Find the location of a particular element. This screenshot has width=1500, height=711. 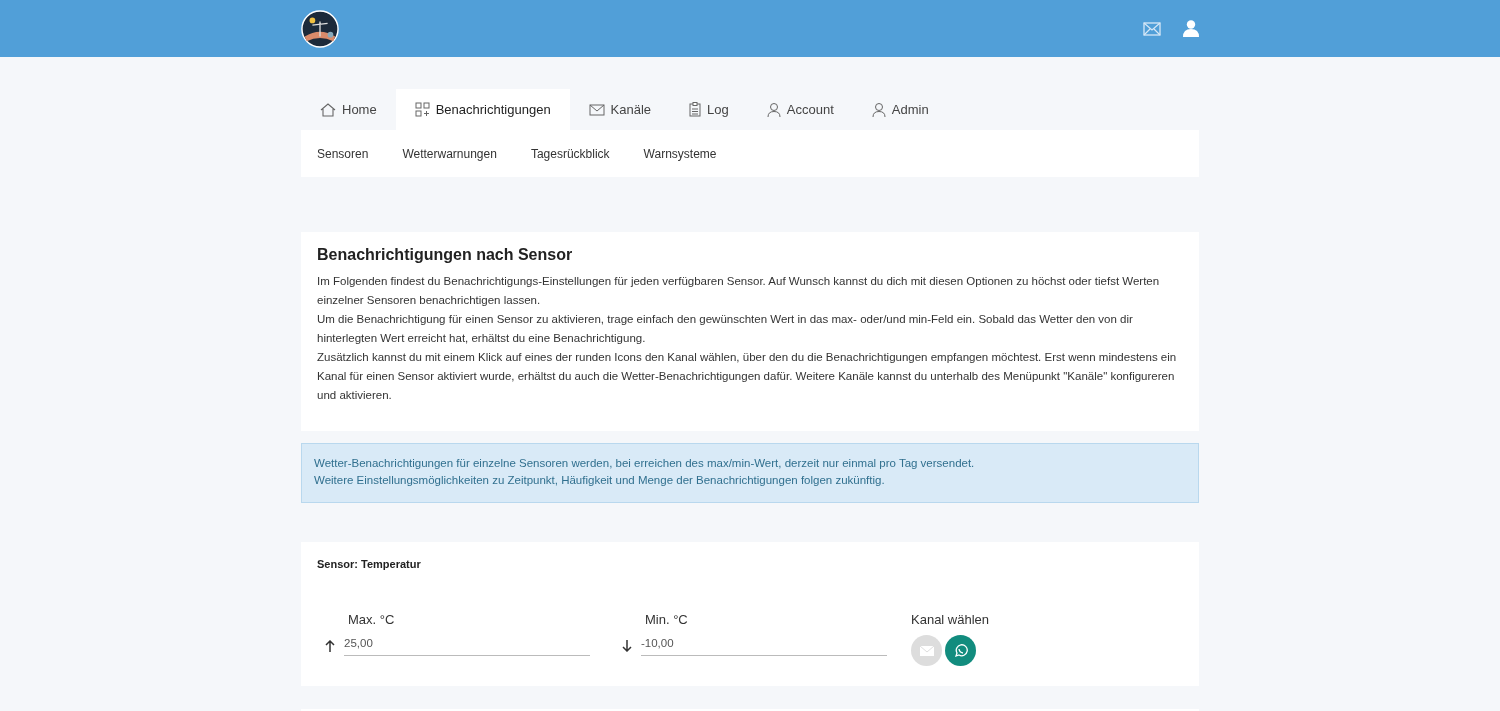

mail-icon is located at coordinates (1152, 28).